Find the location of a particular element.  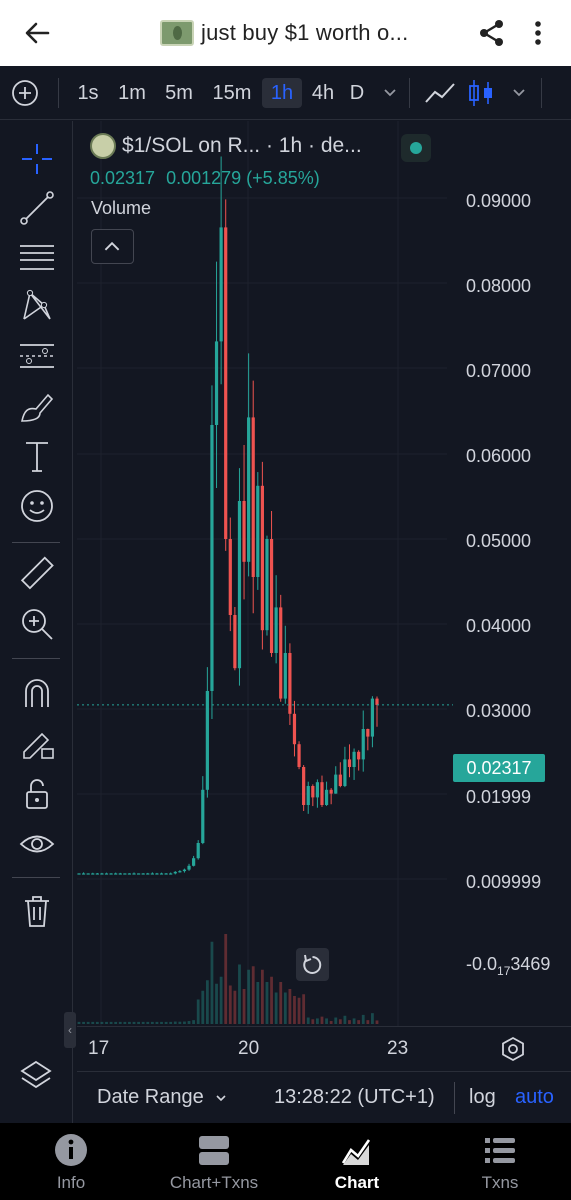

nav-chart-txns-label: Chart+Txns is located at coordinates (214, 1182).